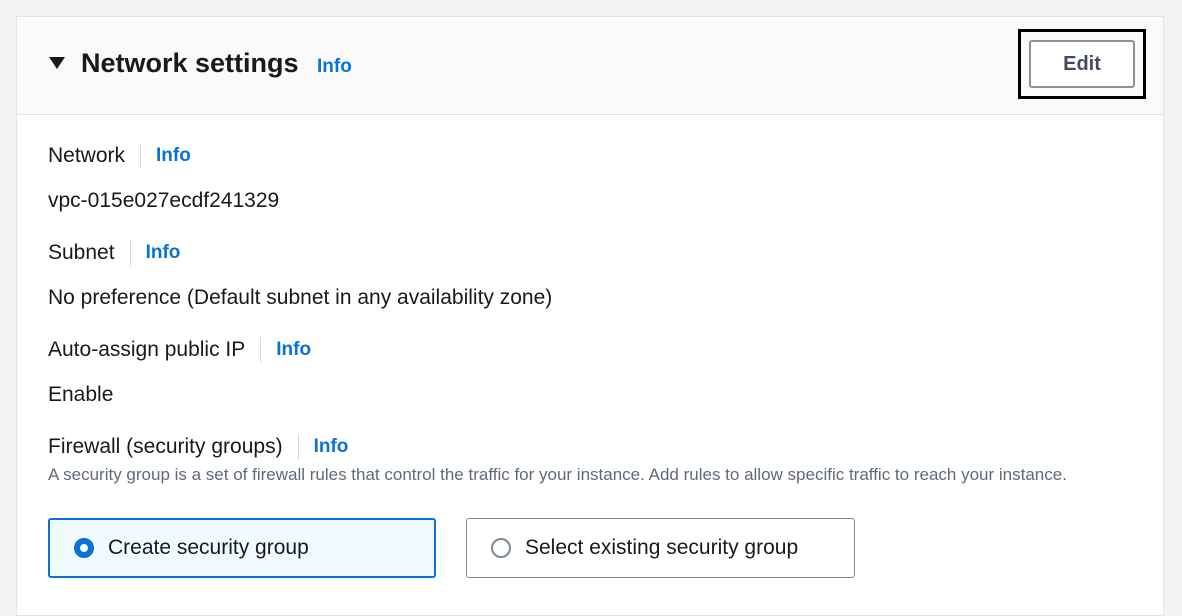  I want to click on network-value: vpc-015e027ecdf241329, so click(164, 200).